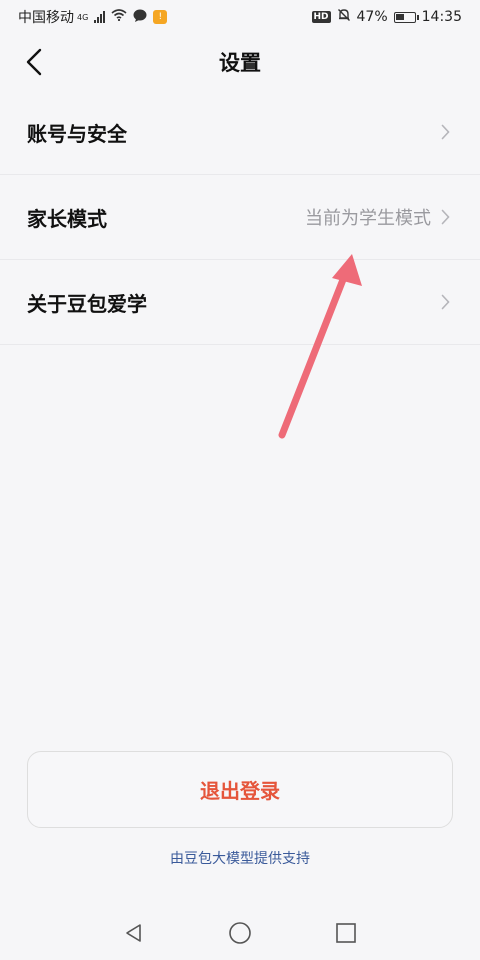 This screenshot has height=960, width=480. Describe the element at coordinates (240, 132) in the screenshot. I see `menu-item-account-security: 账号与安全` at that location.